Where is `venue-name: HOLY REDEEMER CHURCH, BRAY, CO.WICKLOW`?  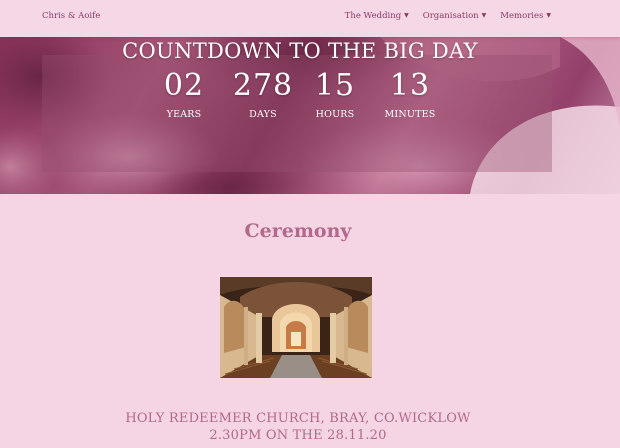 venue-name: HOLY REDEEMER CHURCH, BRAY, CO.WICKLOW is located at coordinates (298, 418).